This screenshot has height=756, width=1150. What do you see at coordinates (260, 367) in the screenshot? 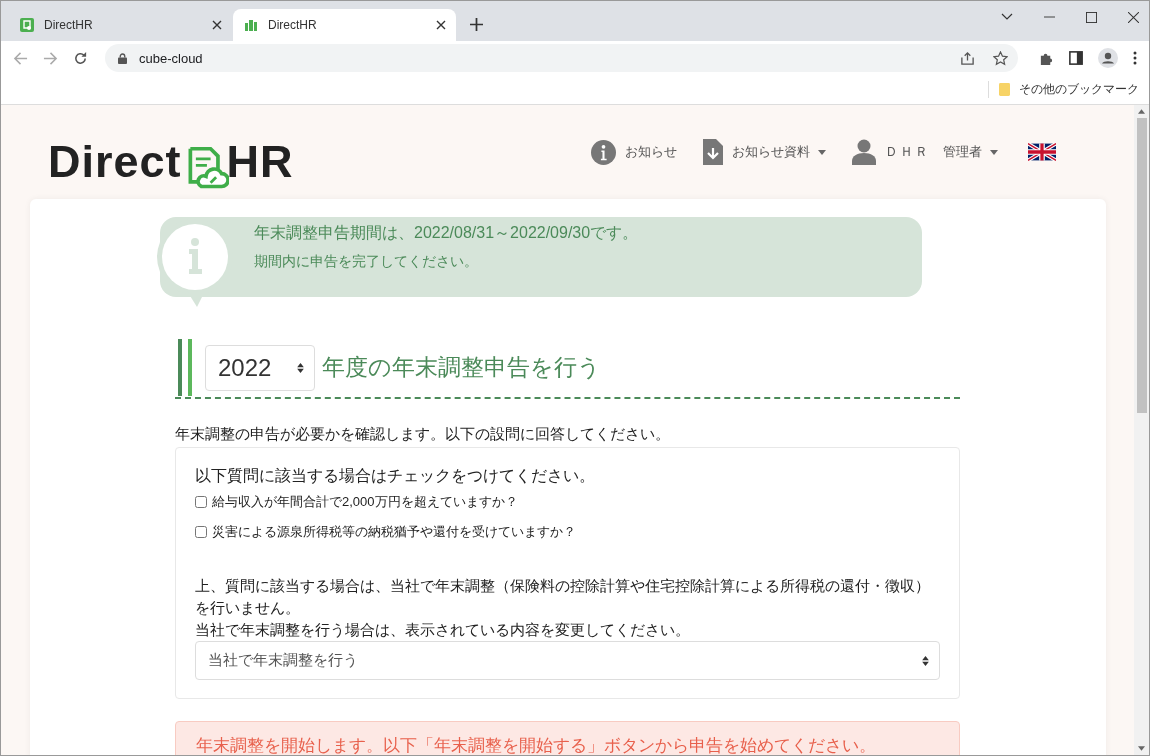
I see `year-select: 2022` at bounding box center [260, 367].